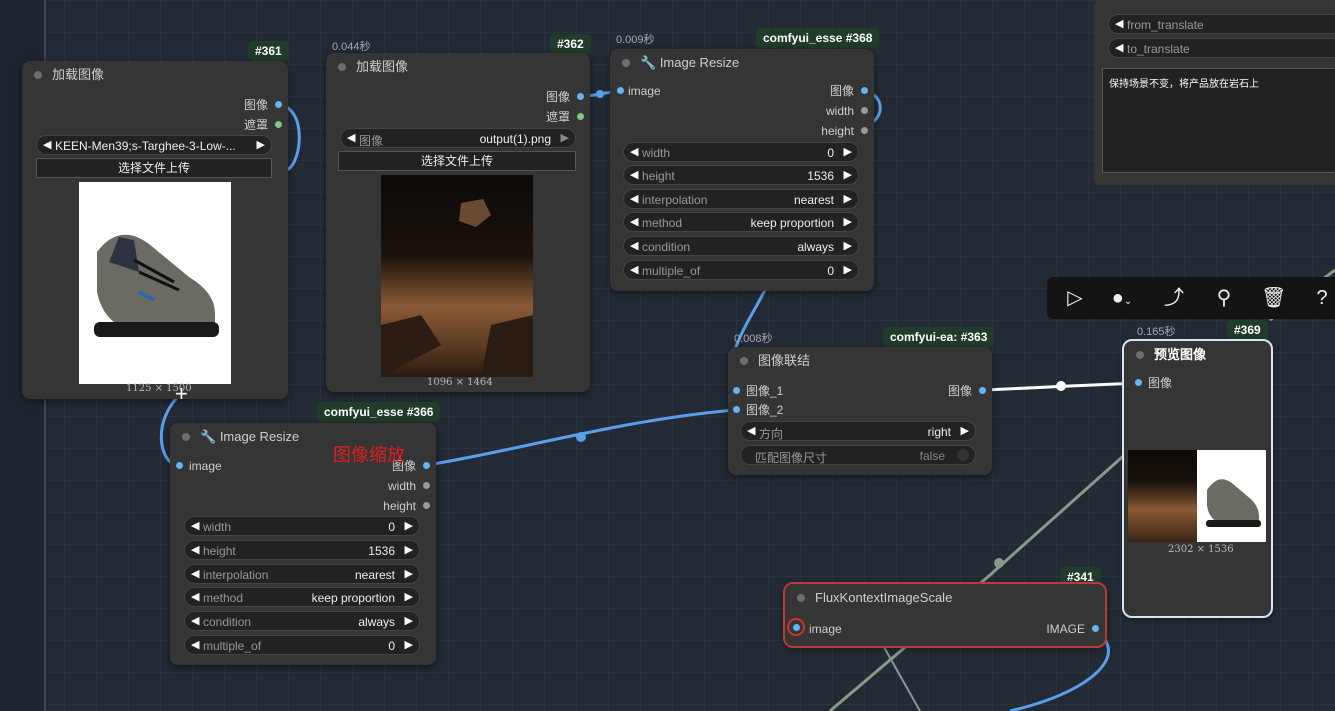  I want to click on node-title: 预览图像, so click(1197, 355).